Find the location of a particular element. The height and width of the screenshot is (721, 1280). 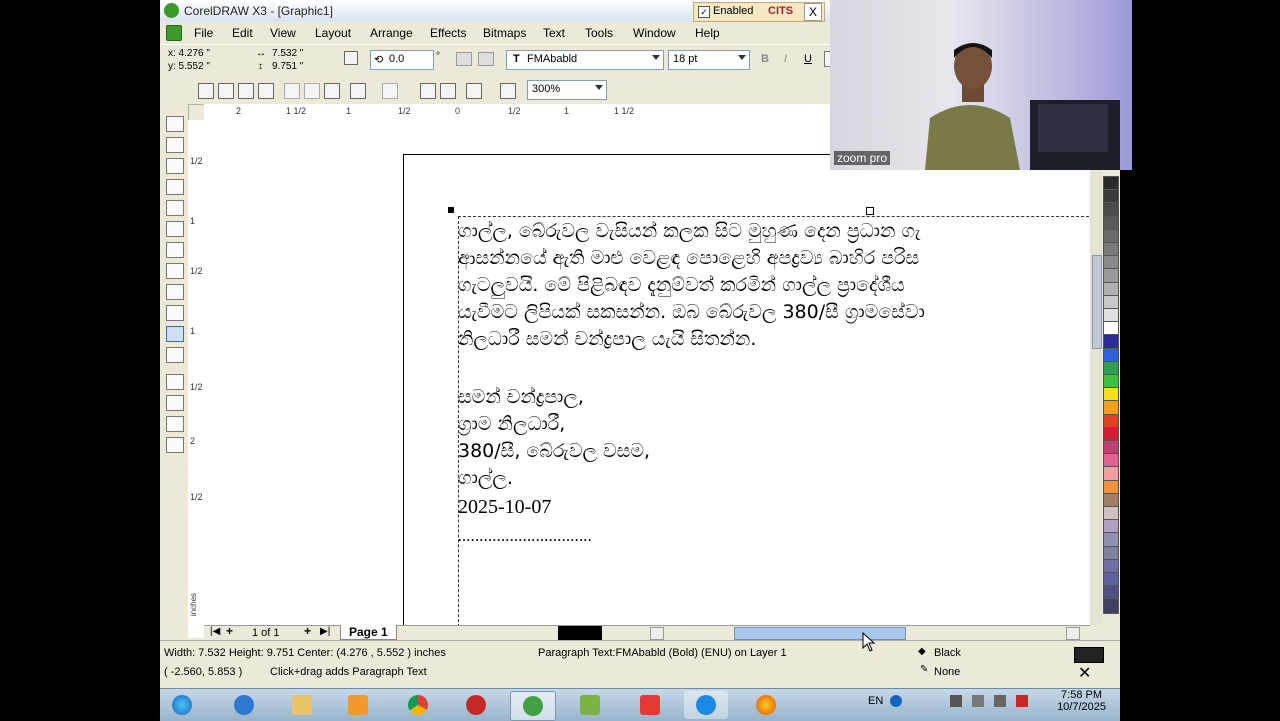

rotation-field: ⟲ 0.0 is located at coordinates (402, 60).